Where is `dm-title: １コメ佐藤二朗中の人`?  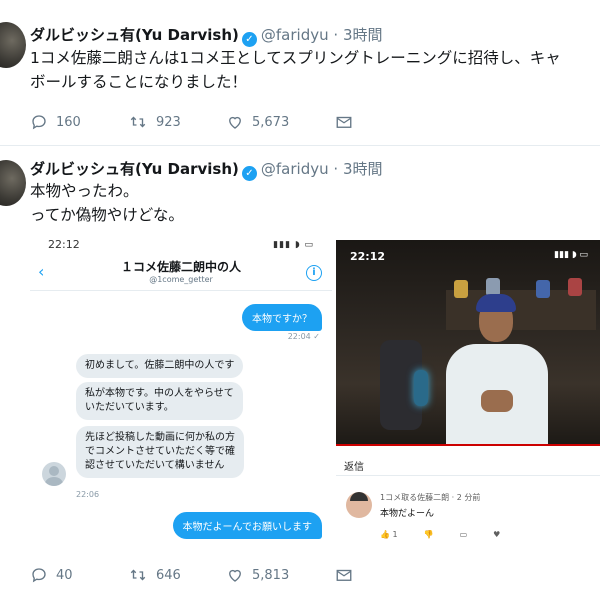
dm-title: １コメ佐藤二朗中の人 is located at coordinates (180, 267).